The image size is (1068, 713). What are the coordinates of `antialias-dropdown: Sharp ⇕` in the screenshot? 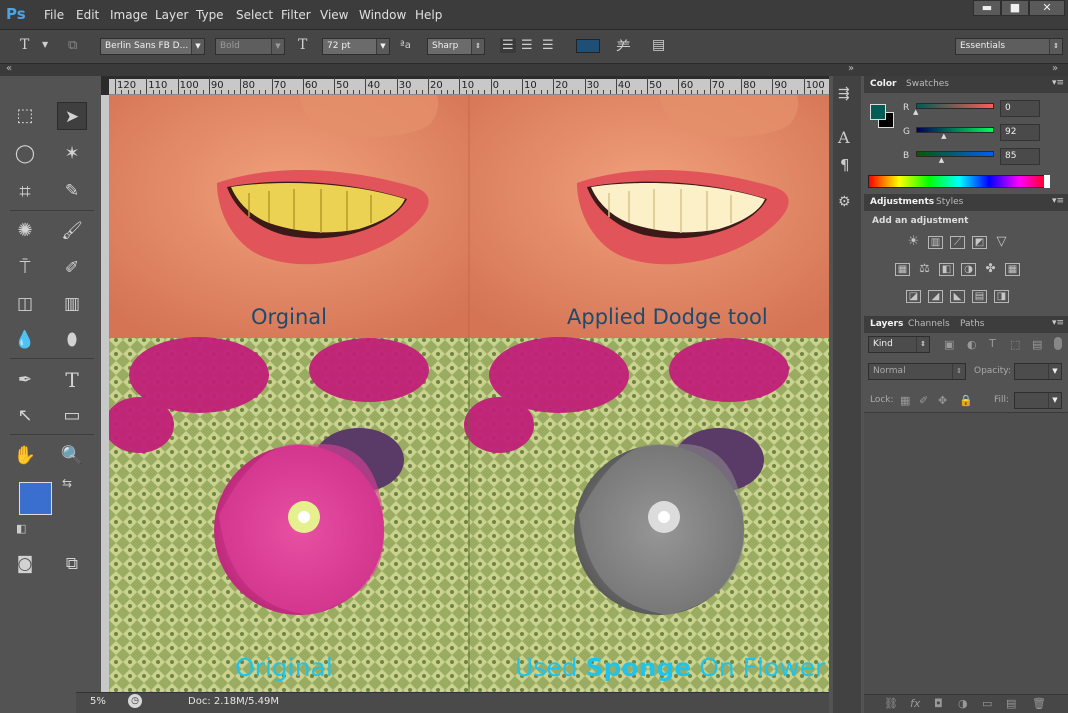 It's located at (456, 46).